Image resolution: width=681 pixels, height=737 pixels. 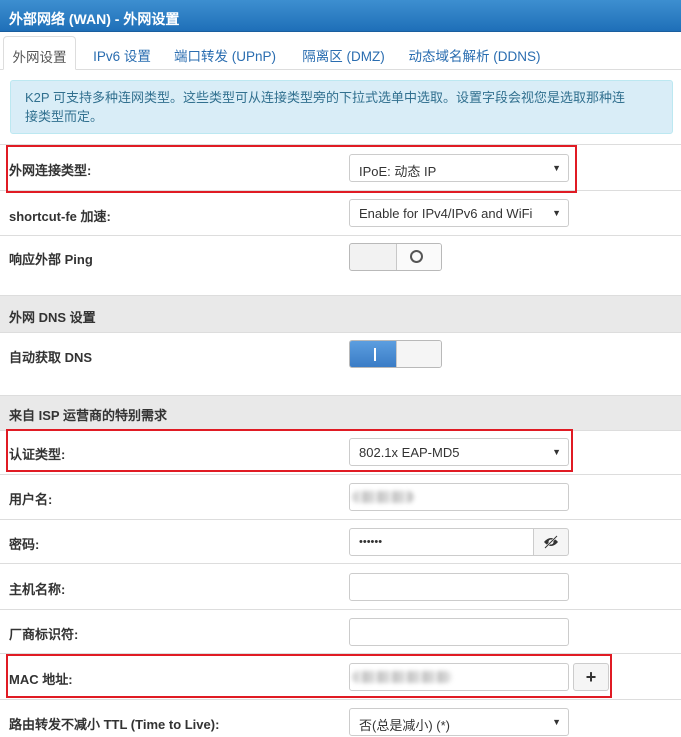 I want to click on row-conn-type: 外网连接类型: IPoE: 动态 IP ▼, so click(x=340, y=167).